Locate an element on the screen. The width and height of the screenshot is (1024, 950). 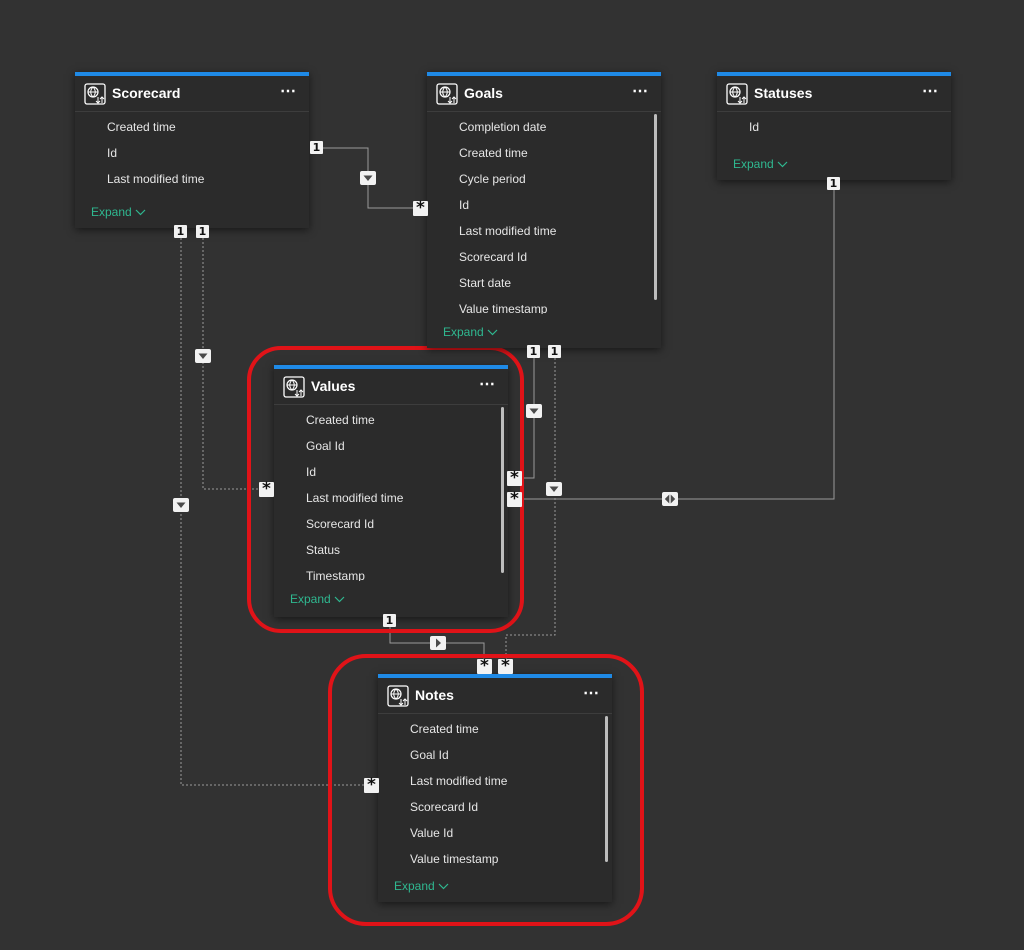
table-title: Values is located at coordinates (333, 386).